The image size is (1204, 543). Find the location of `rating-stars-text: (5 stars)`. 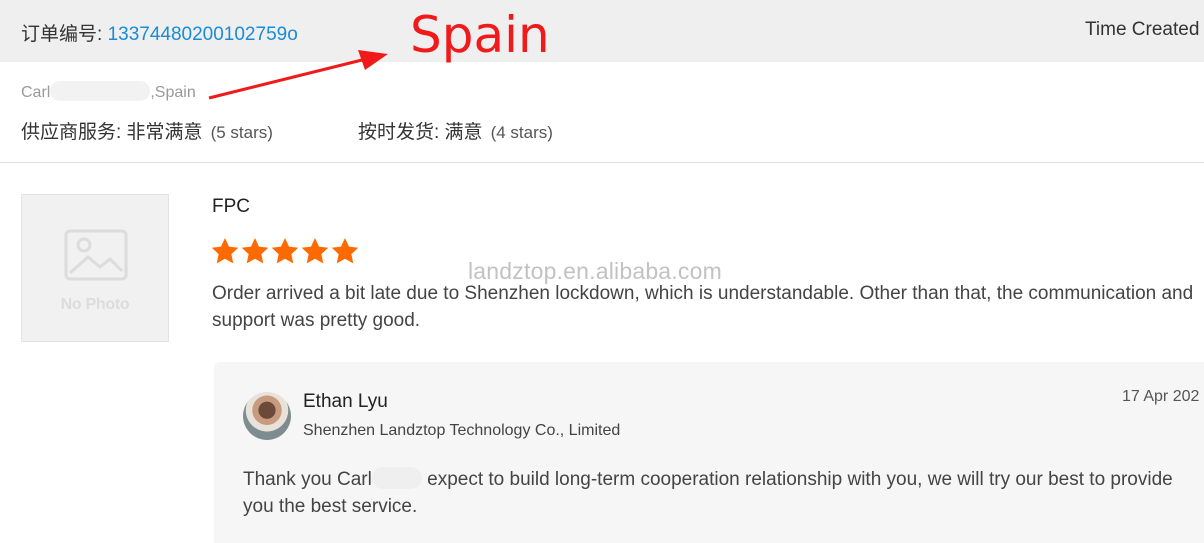

rating-stars-text: (5 stars) is located at coordinates (241, 132).